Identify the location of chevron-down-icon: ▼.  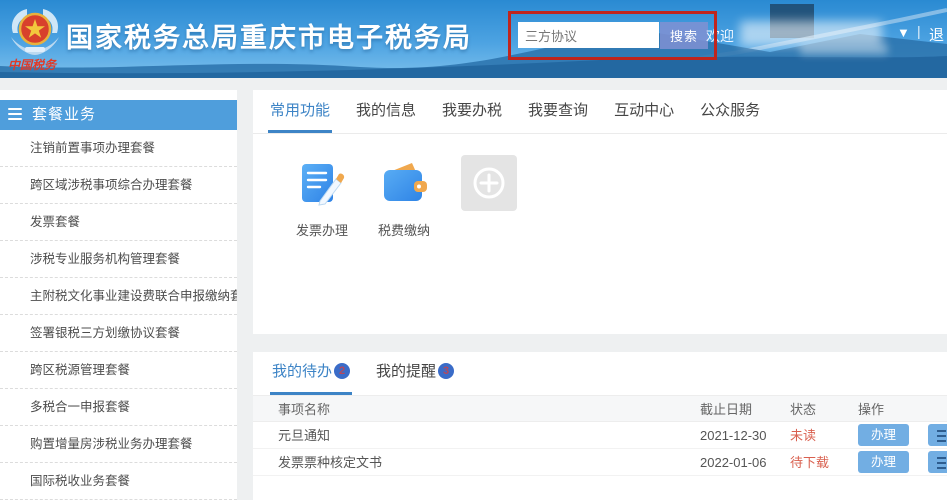
(903, 32).